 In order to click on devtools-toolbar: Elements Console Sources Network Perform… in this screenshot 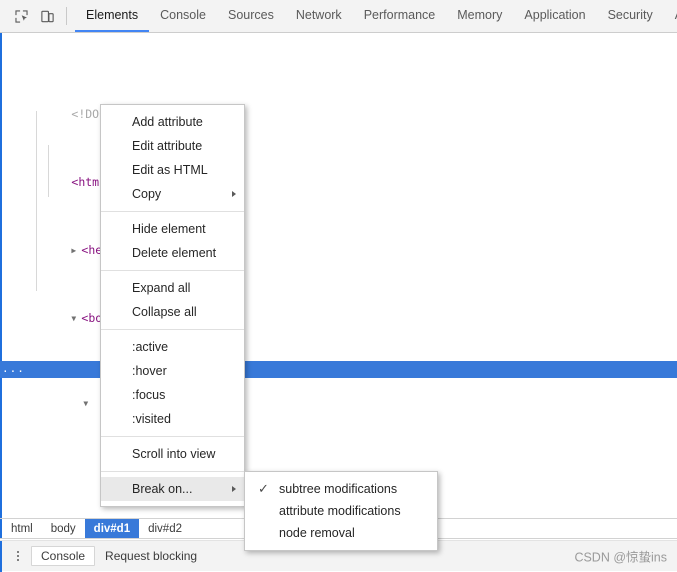, I will do `click(338, 16)`.